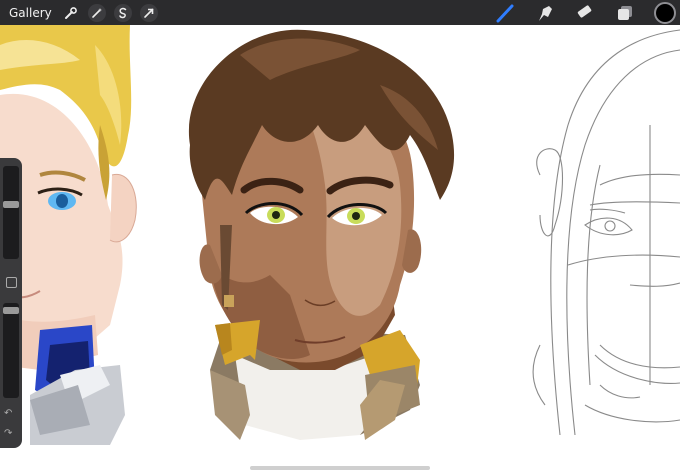 Image resolution: width=680 pixels, height=475 pixels. What do you see at coordinates (545, 13) in the screenshot?
I see `smudge-icon` at bounding box center [545, 13].